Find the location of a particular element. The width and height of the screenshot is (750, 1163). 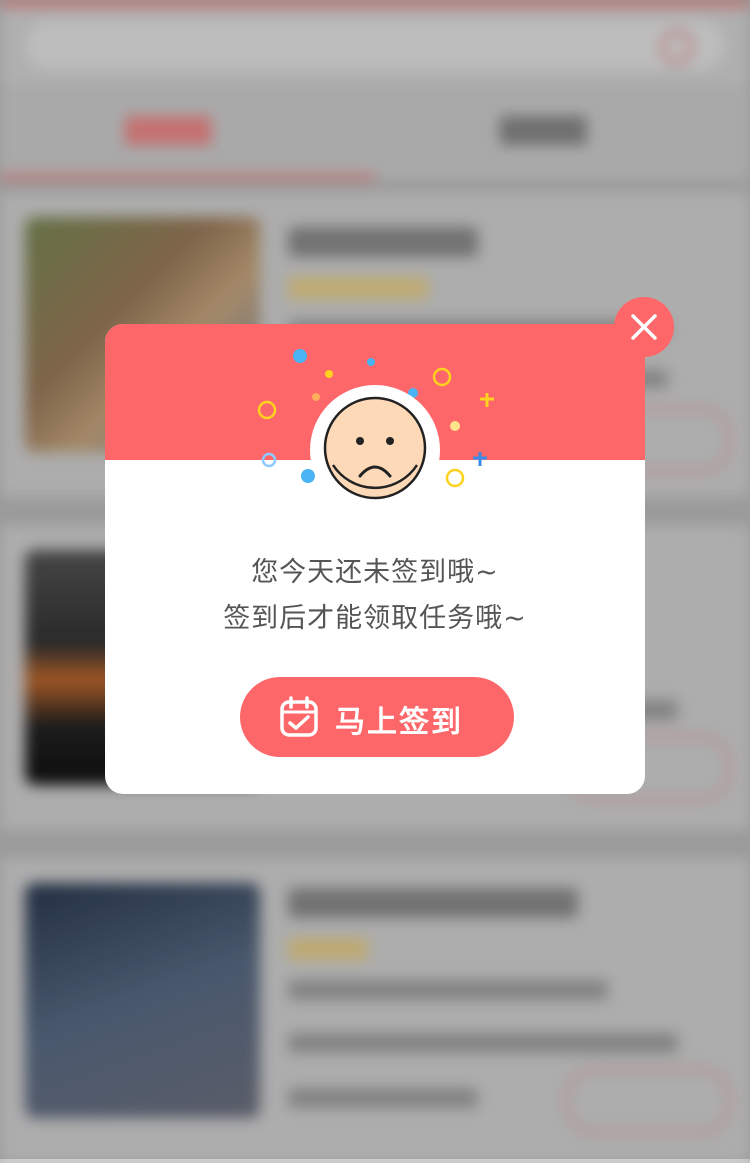

close-button is located at coordinates (644, 327).